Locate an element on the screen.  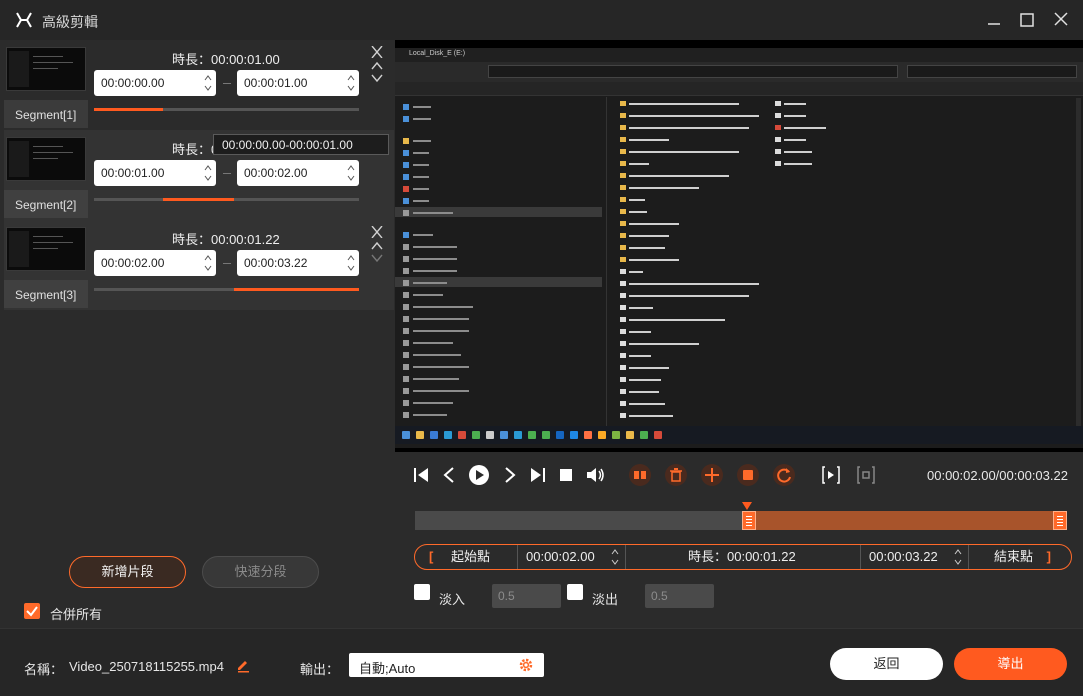
stop-button is located at coordinates (566, 475).